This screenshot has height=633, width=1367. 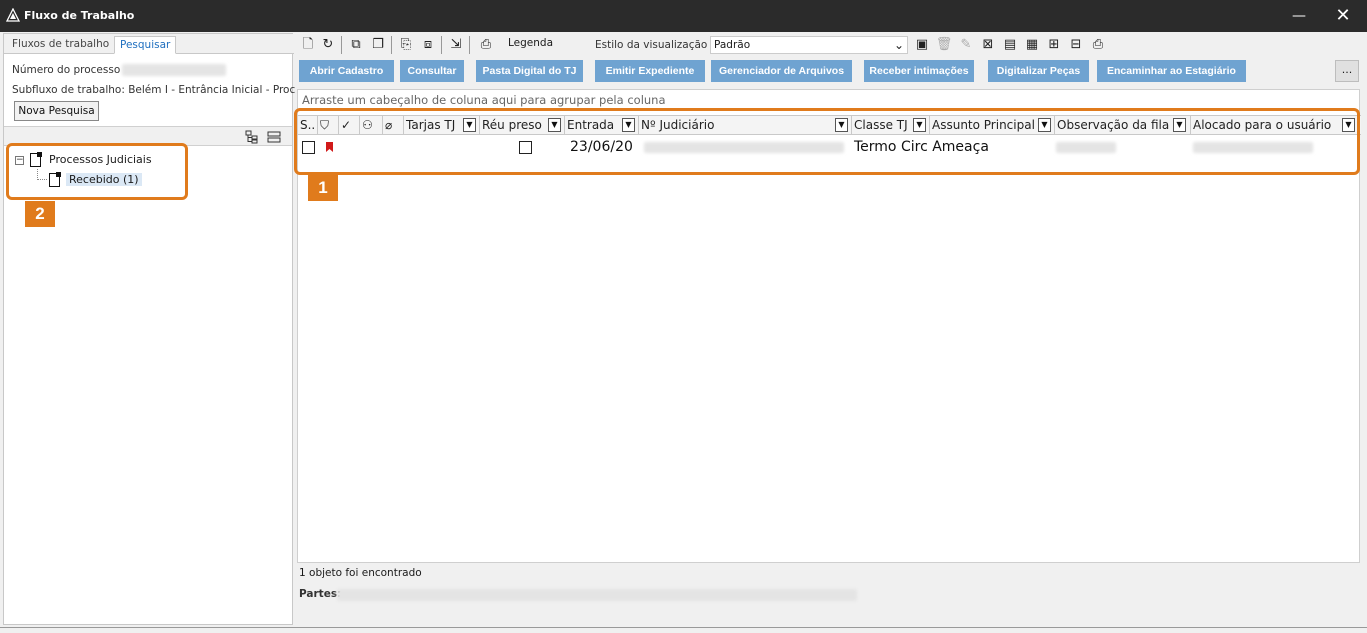 I want to click on tab-pesquisar: Pesquisar, so click(x=145, y=45).